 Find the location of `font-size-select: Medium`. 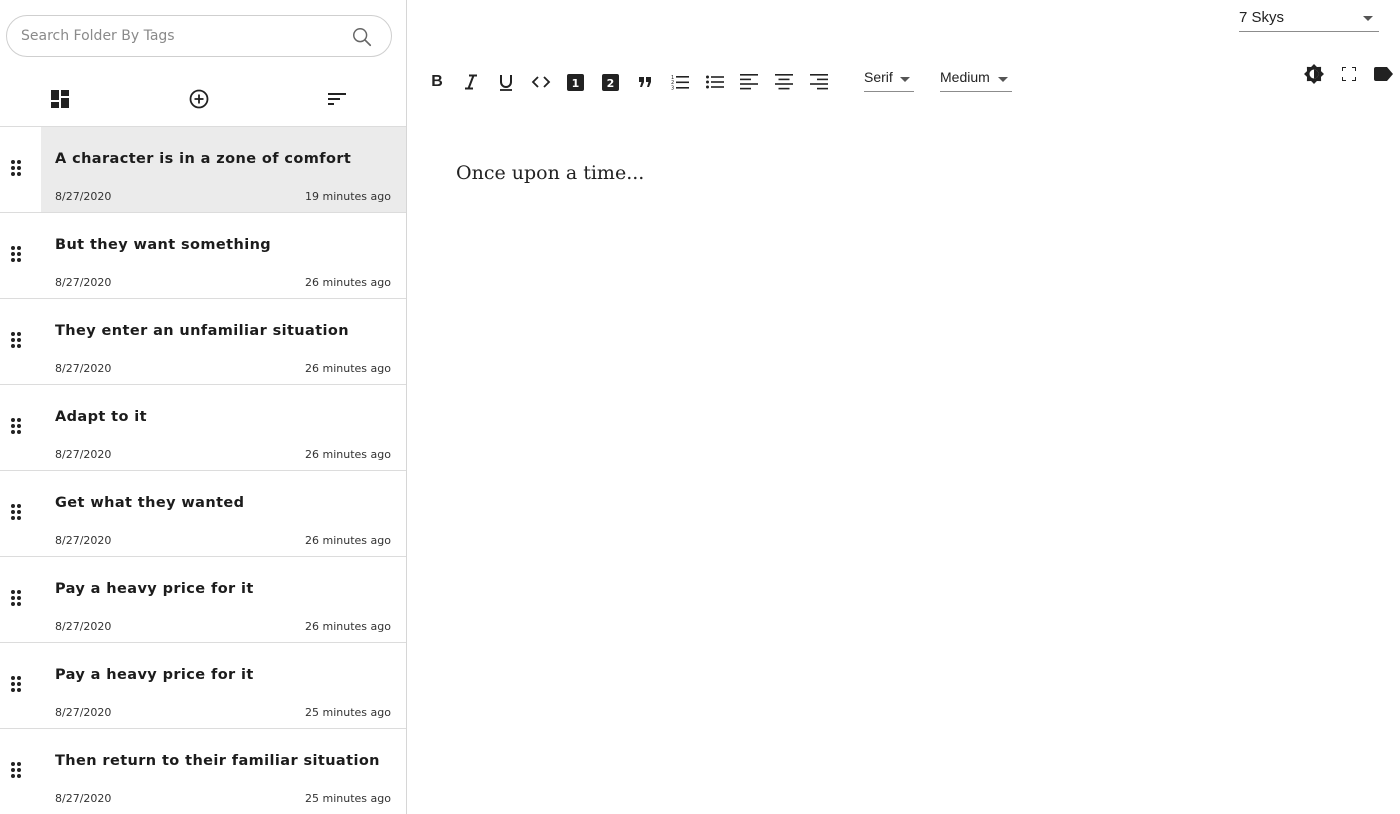

font-size-select: Medium is located at coordinates (976, 79).